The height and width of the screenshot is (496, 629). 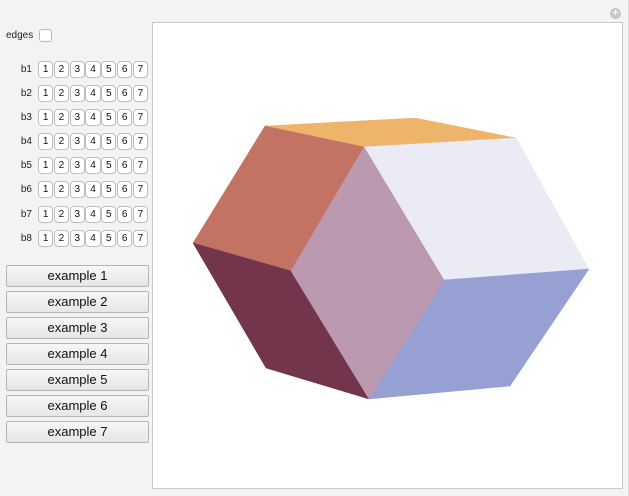 I want to click on example-button-6: example 6, so click(x=77, y=406).